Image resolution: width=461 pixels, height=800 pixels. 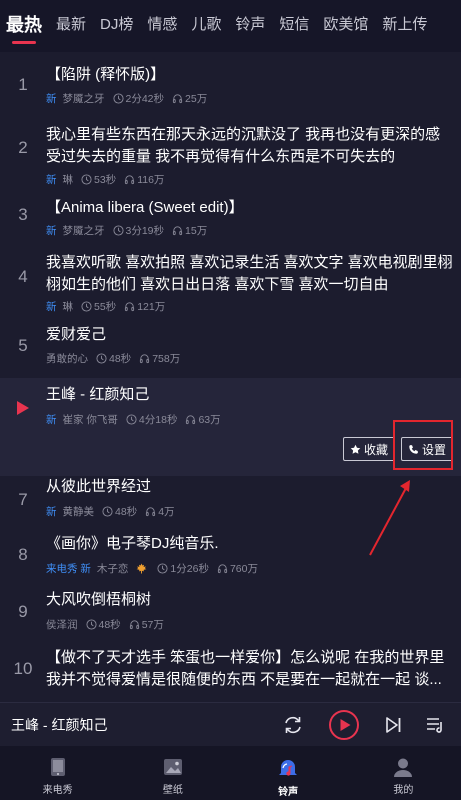 I want to click on author-name: 黄静美, so click(x=78, y=512).